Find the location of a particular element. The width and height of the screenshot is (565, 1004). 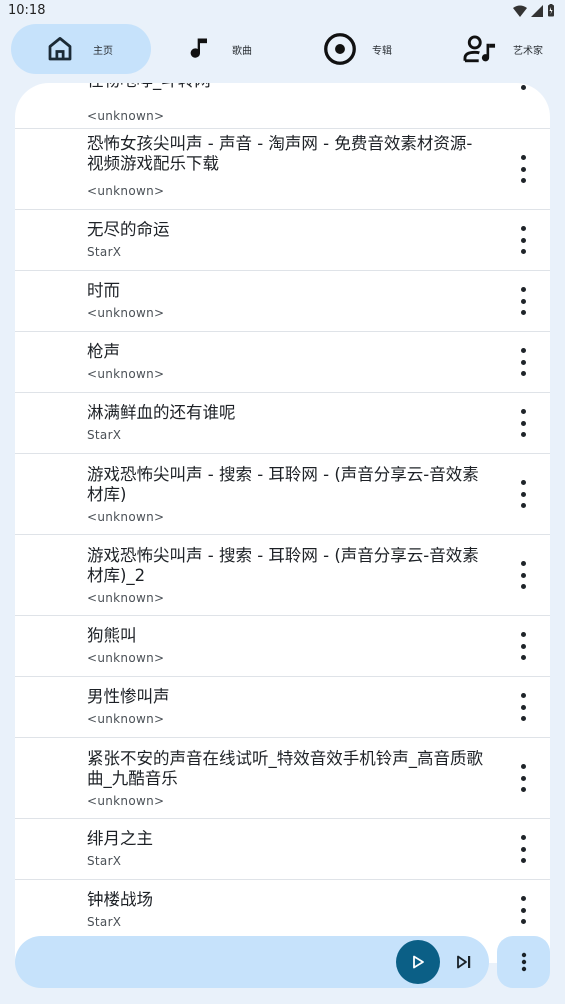

next-button is located at coordinates (464, 962).